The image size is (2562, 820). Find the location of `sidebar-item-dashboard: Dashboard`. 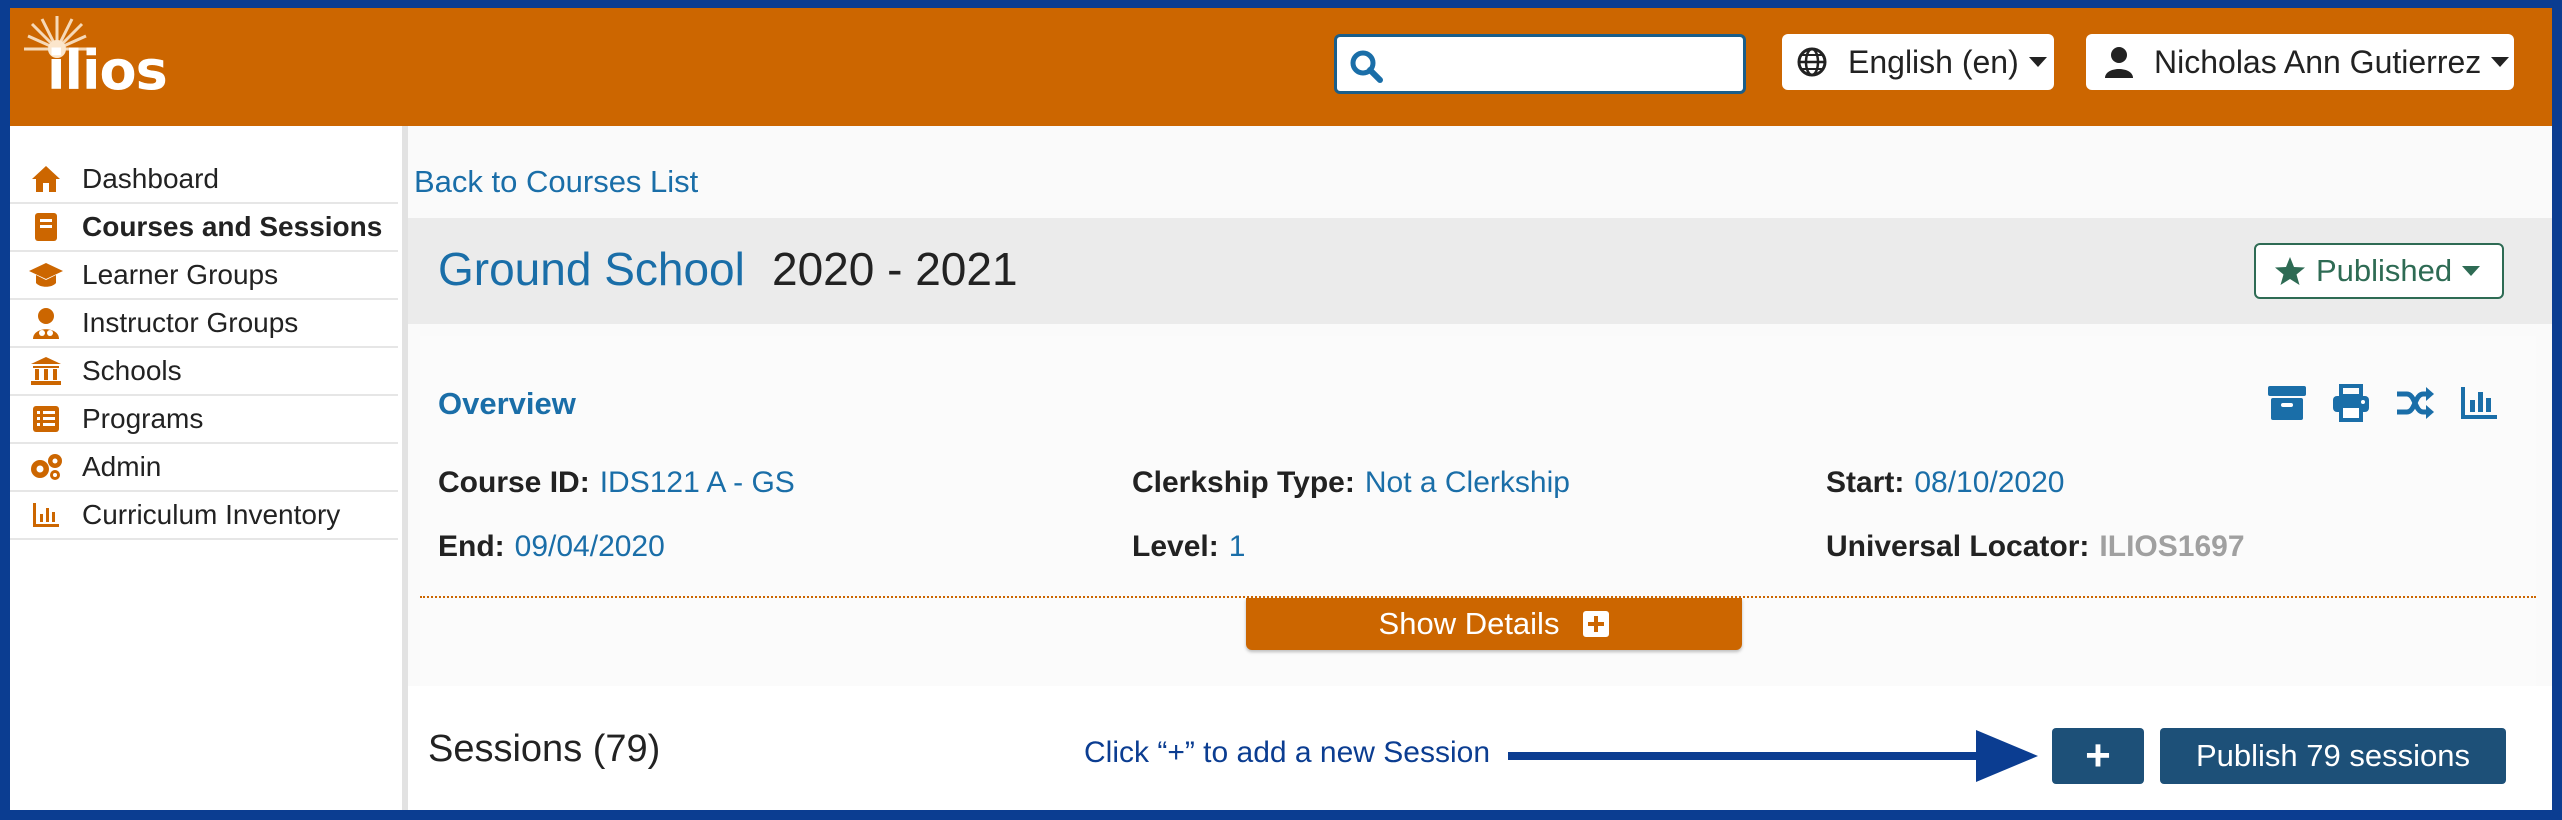

sidebar-item-dashboard: Dashboard is located at coordinates (204, 180).